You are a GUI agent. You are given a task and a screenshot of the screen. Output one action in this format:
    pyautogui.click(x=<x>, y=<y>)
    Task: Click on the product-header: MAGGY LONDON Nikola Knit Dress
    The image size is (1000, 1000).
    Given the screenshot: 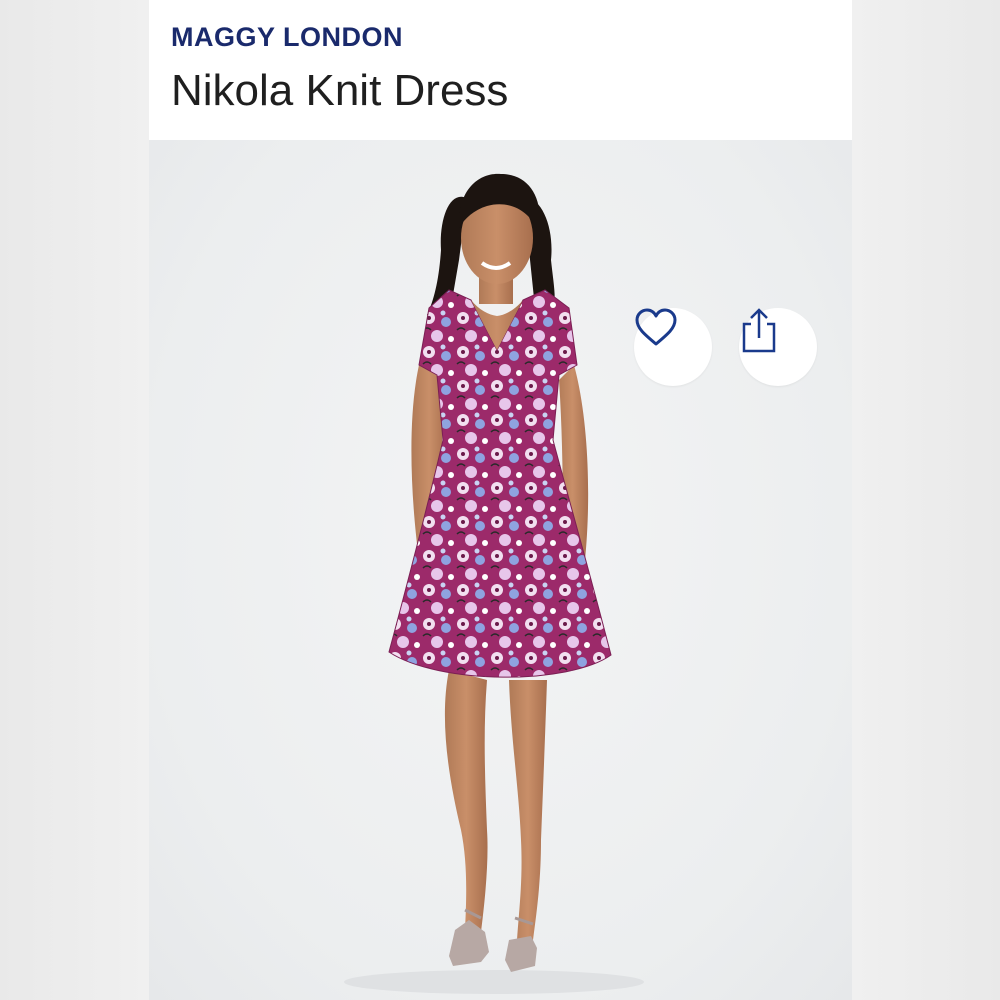 What is the action you would take?
    pyautogui.click(x=500, y=70)
    